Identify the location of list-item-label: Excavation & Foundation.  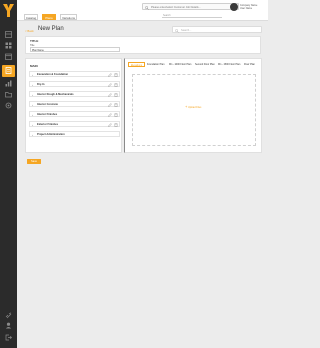
(53, 74).